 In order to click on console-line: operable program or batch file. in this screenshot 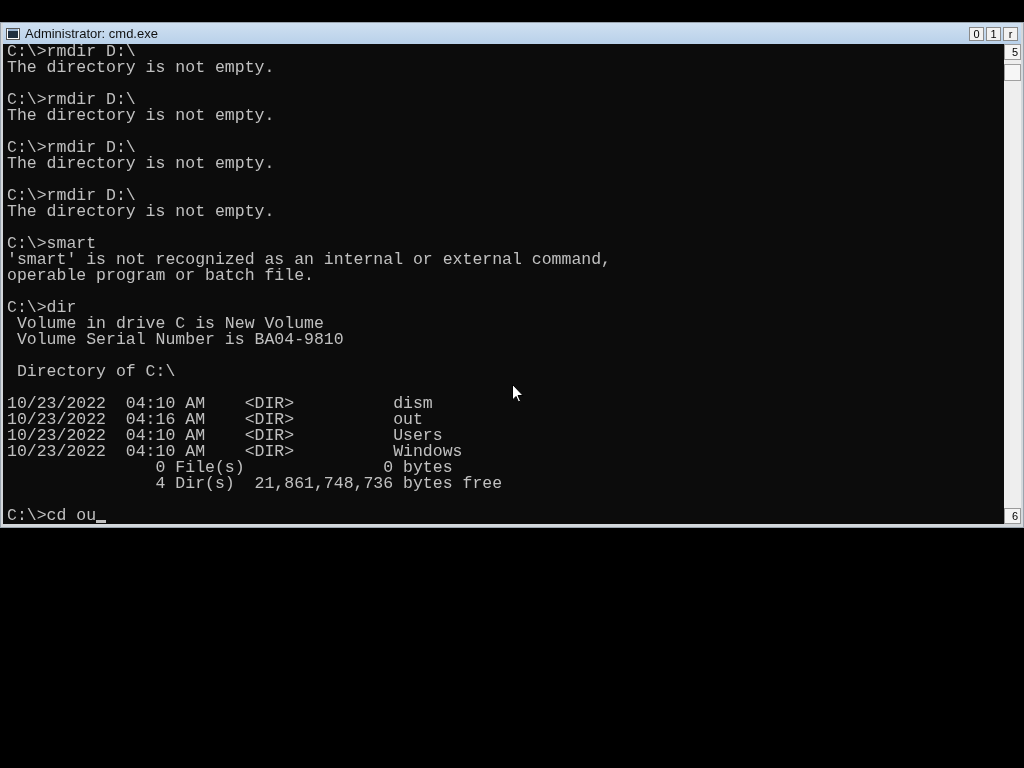, I will do `click(160, 276)`.